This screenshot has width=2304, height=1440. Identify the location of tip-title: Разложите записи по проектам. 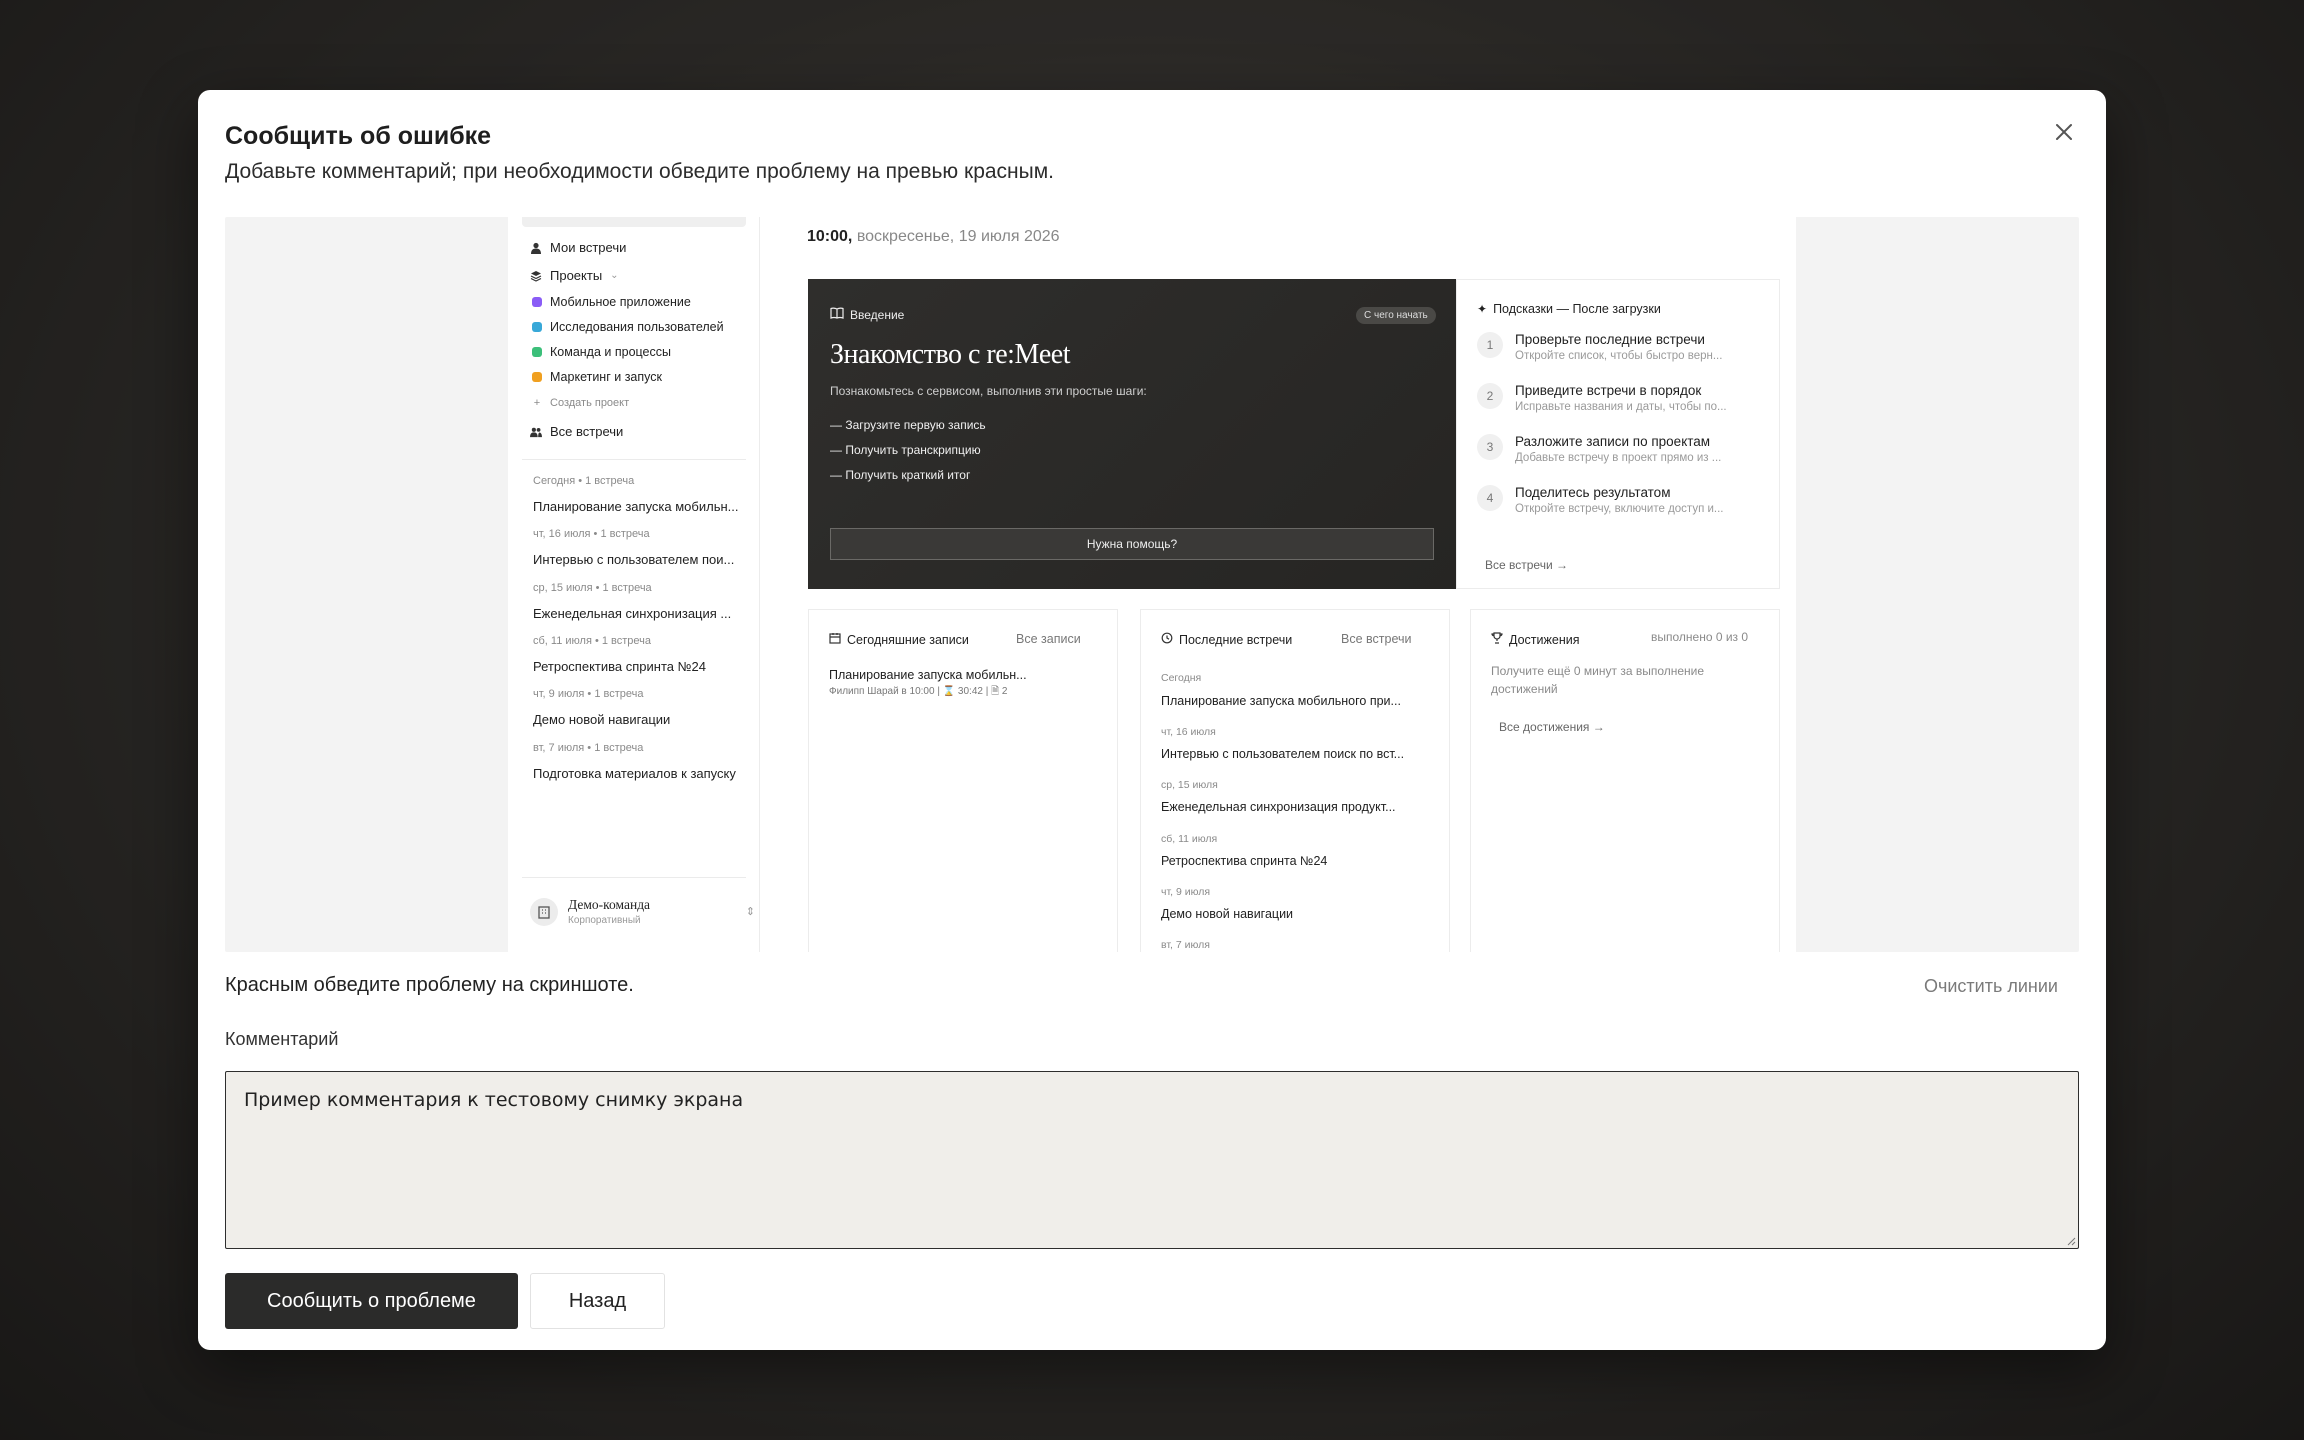
(1613, 441).